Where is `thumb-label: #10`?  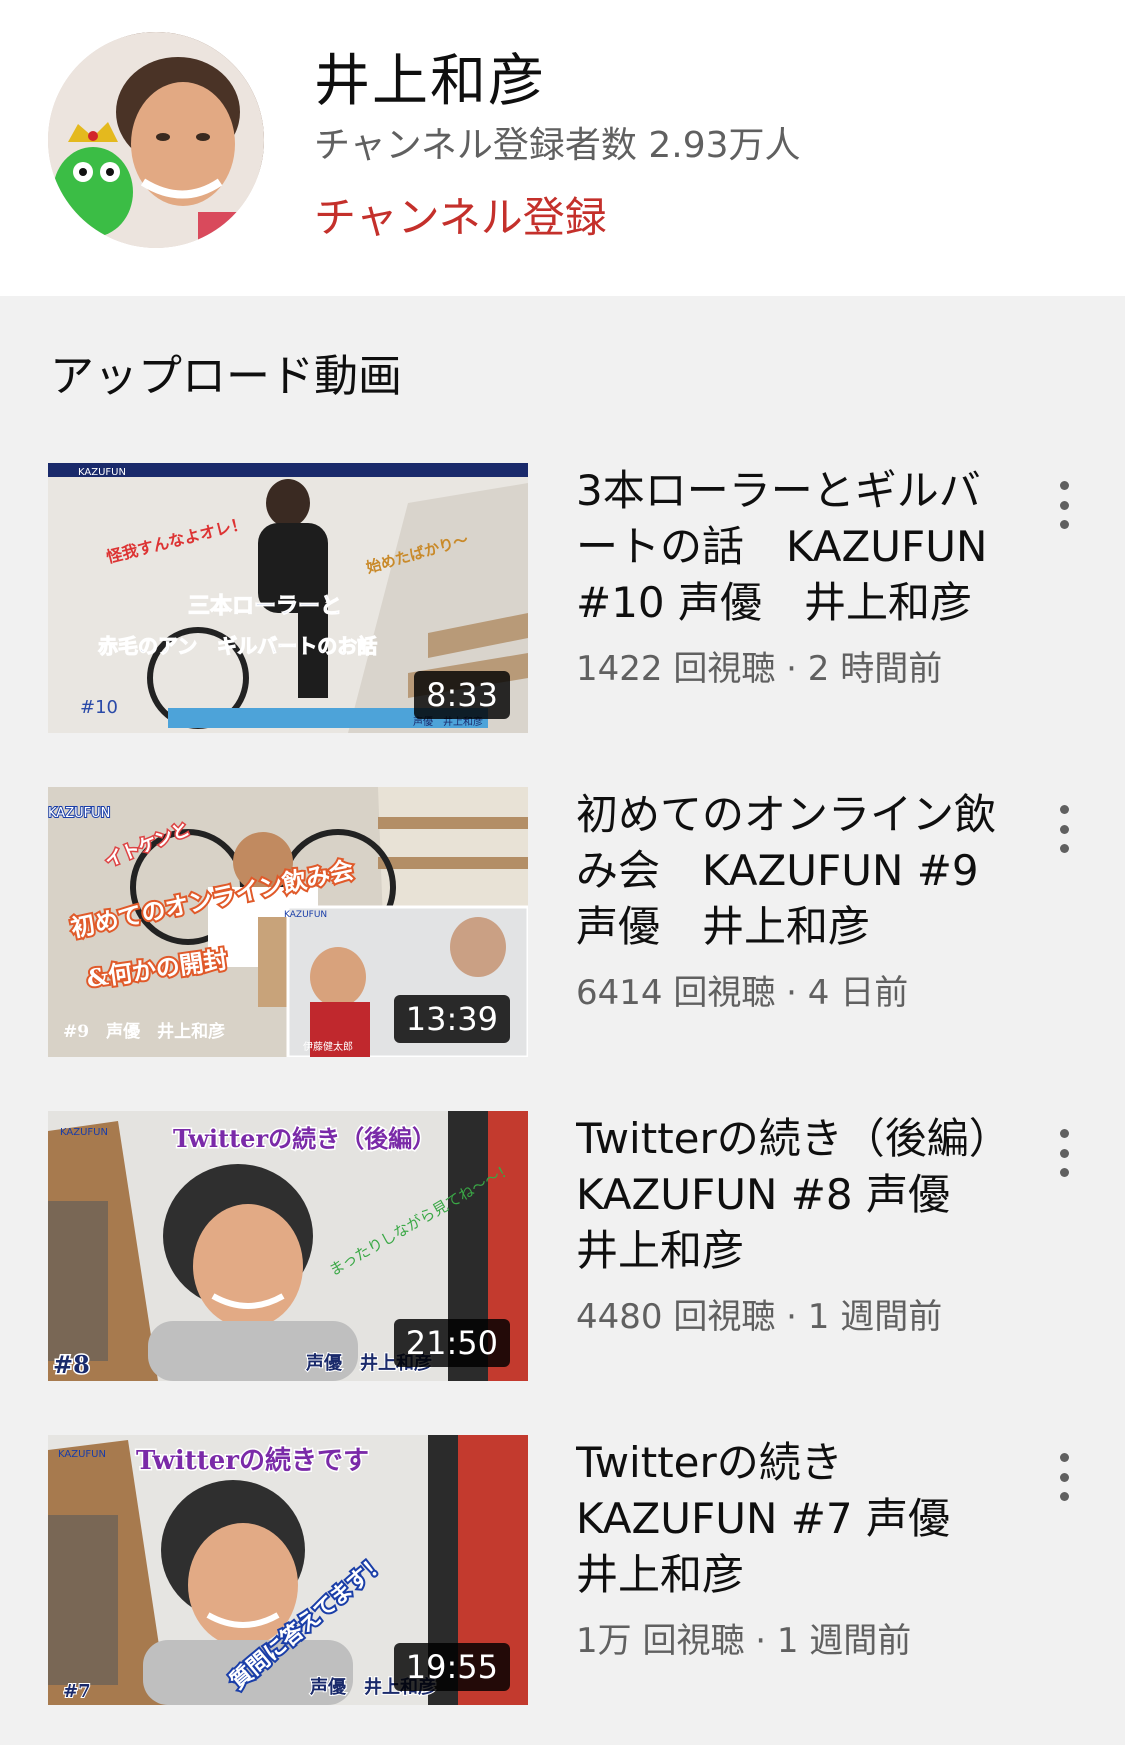 thumb-label: #10 is located at coordinates (99, 707).